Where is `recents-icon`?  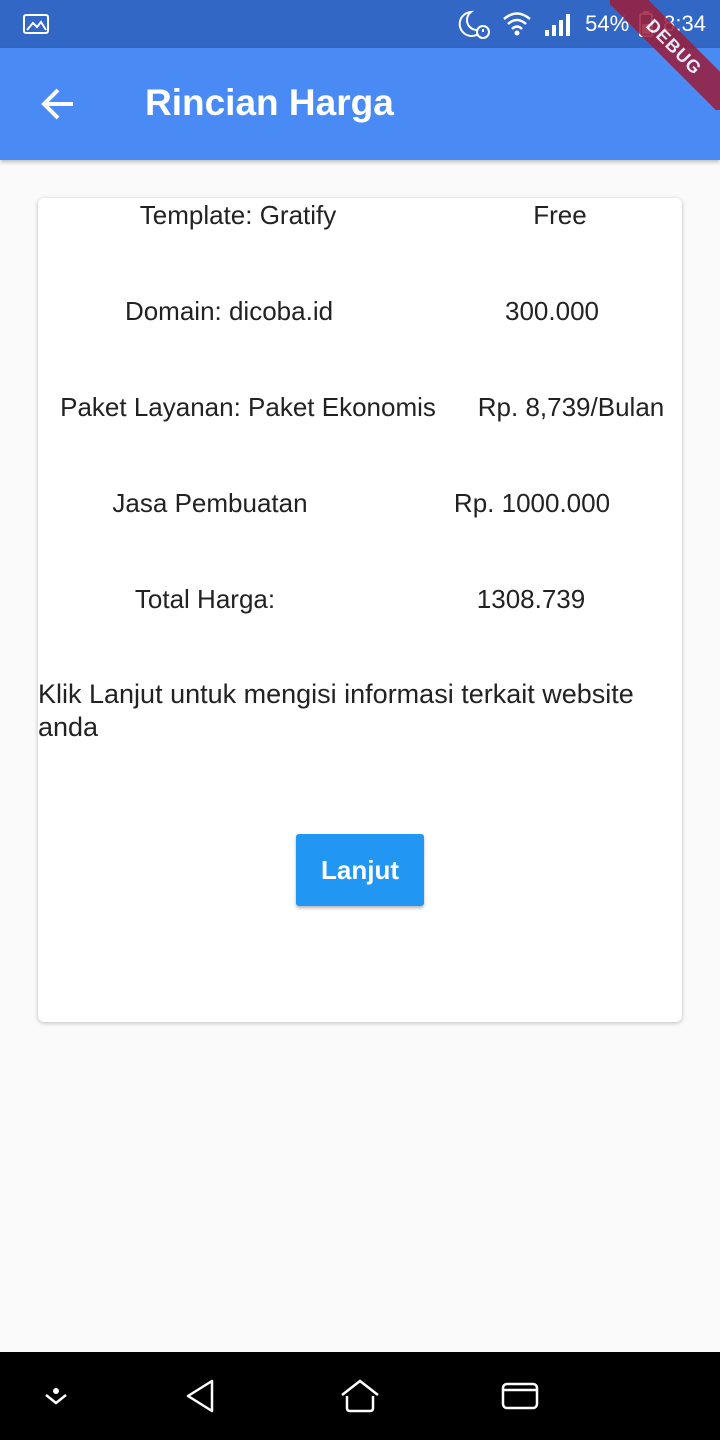 recents-icon is located at coordinates (520, 1396).